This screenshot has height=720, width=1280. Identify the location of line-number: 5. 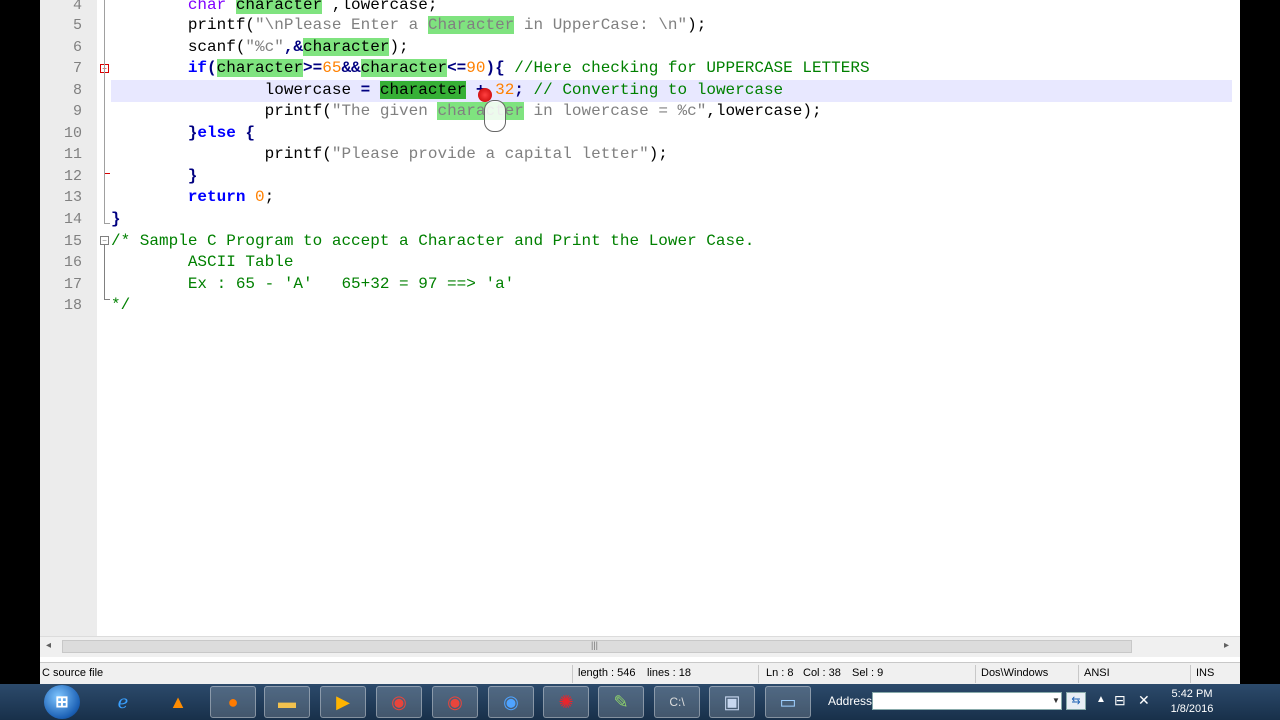
(77, 25).